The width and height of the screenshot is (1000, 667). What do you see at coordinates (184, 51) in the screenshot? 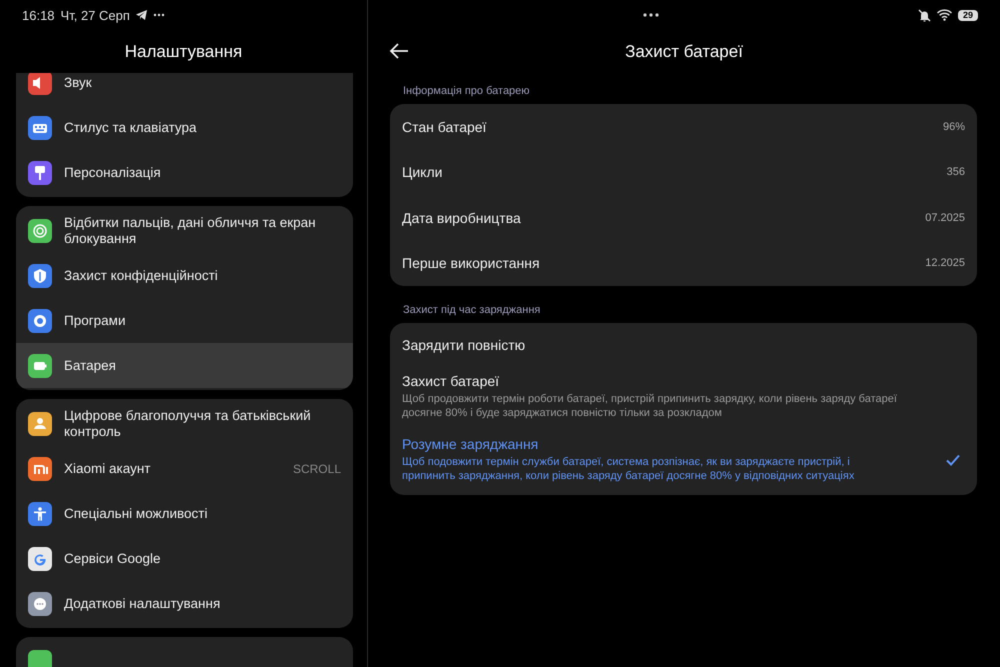
I see `page-title: Налаштування` at bounding box center [184, 51].